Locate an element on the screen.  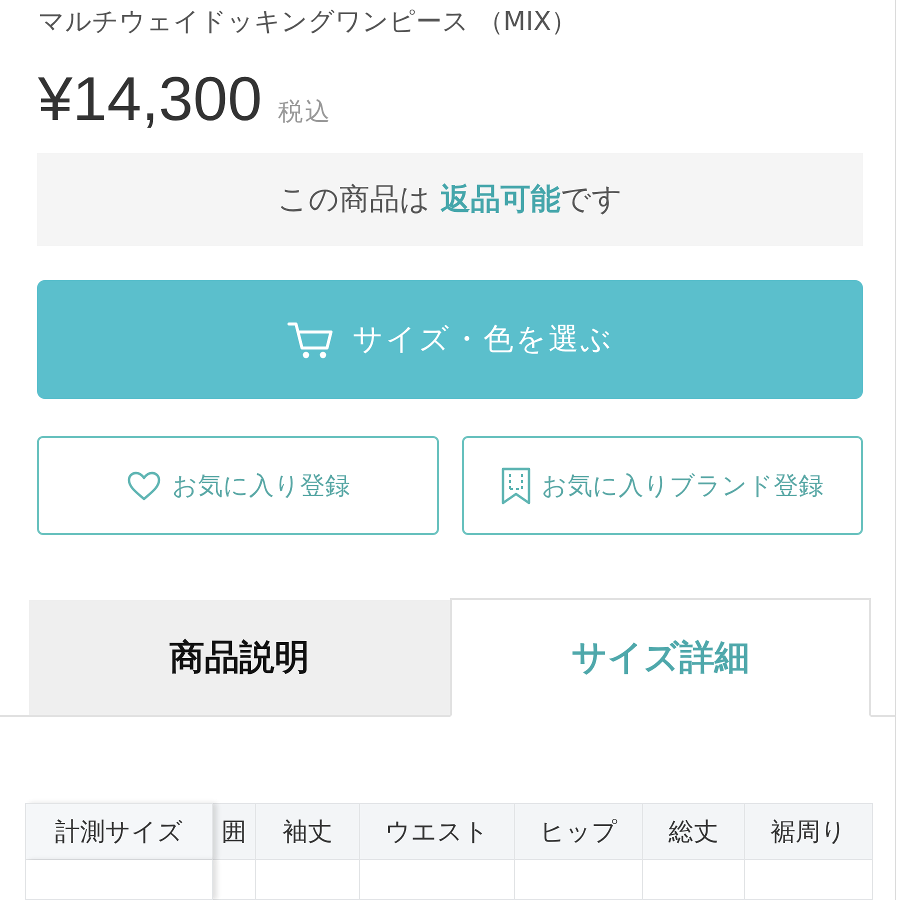
table-header-cell: 総丈 is located at coordinates (694, 831).